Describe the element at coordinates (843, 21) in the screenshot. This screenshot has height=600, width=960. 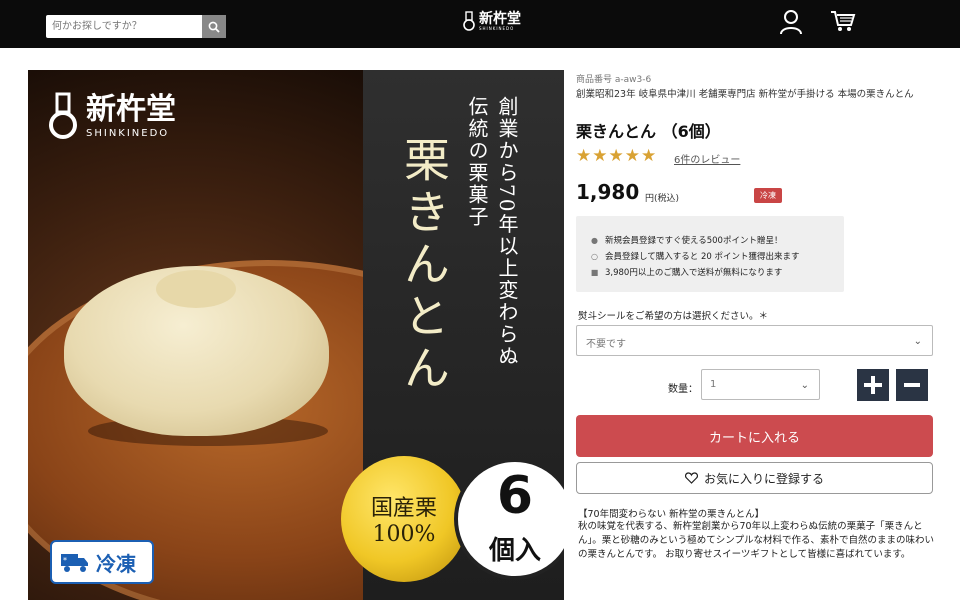
I see `cart-icon` at that location.